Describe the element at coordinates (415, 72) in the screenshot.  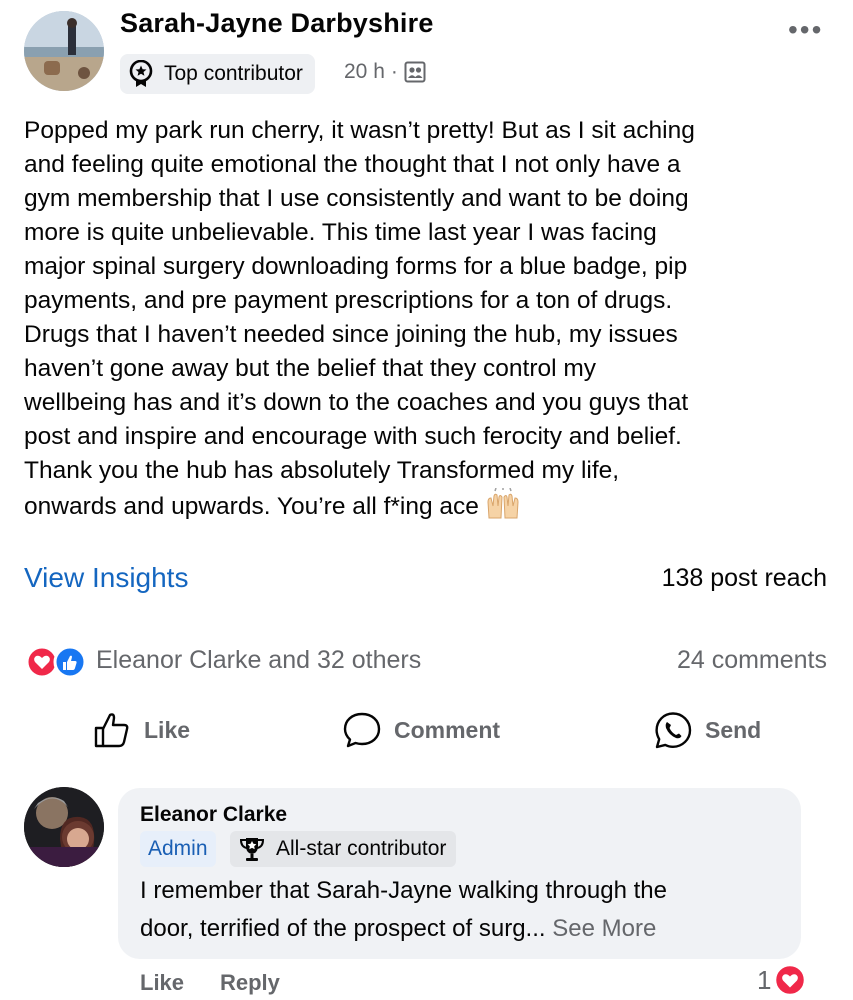
I see `group-audience-icon` at that location.